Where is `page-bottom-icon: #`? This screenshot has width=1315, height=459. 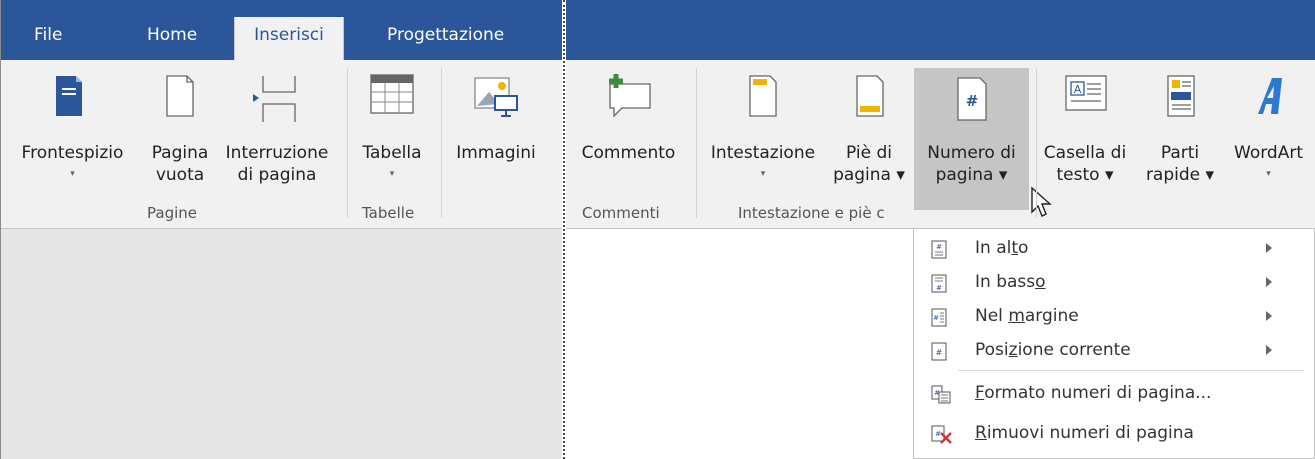
page-bottom-icon: # is located at coordinates (939, 283).